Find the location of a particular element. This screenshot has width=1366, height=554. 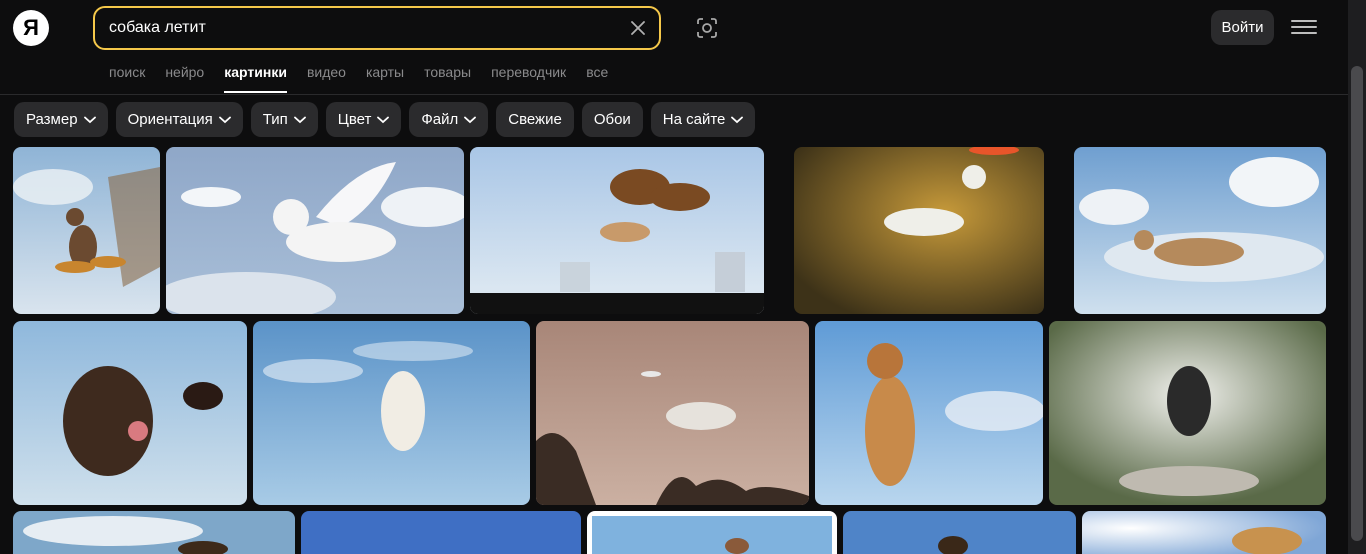

filter-label: Цвет is located at coordinates (354, 119).